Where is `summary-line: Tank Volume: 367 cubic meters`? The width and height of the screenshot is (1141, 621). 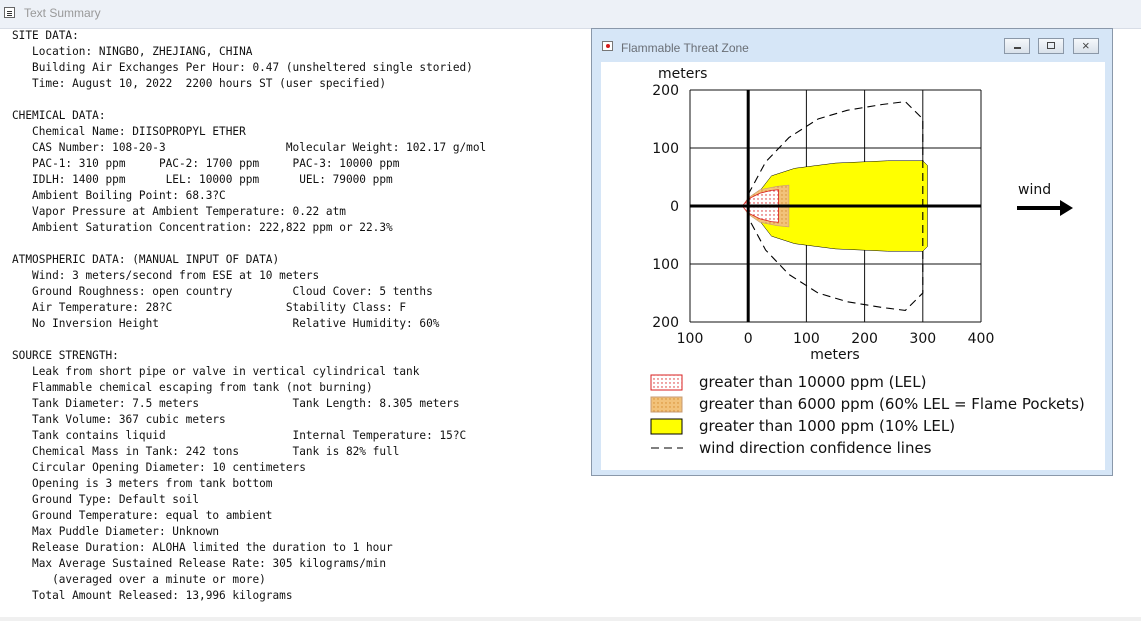 summary-line: Tank Volume: 367 cubic meters is located at coordinates (119, 419).